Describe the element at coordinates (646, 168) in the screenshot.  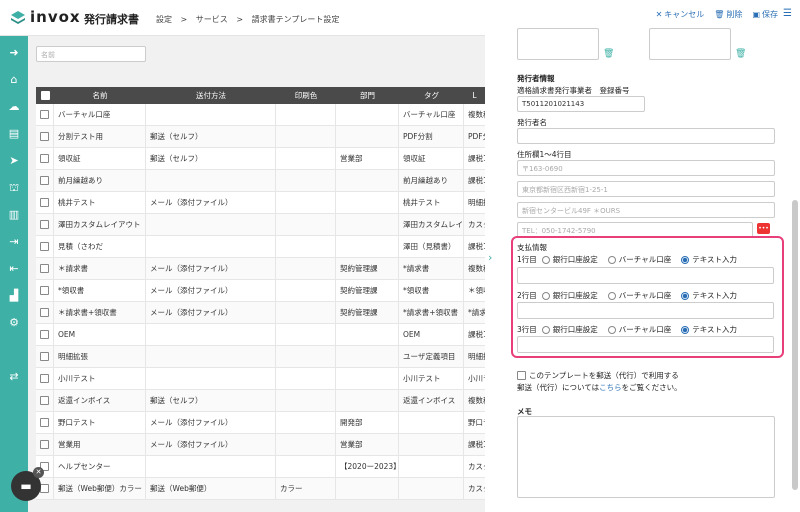
I see `address-line-1-input: 〒163-0690` at that location.